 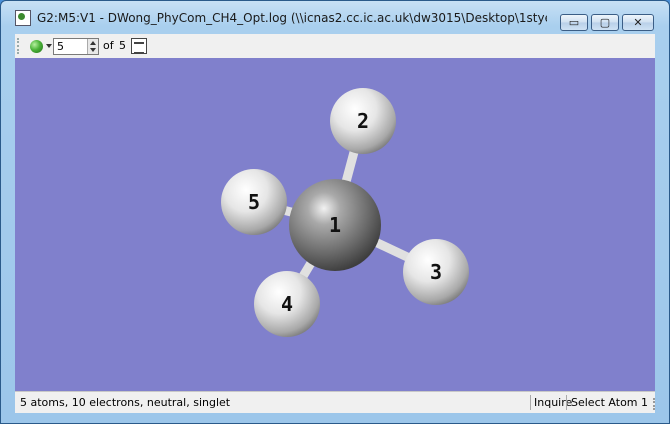 I want to click on close-icon: ✕, so click(x=638, y=22).